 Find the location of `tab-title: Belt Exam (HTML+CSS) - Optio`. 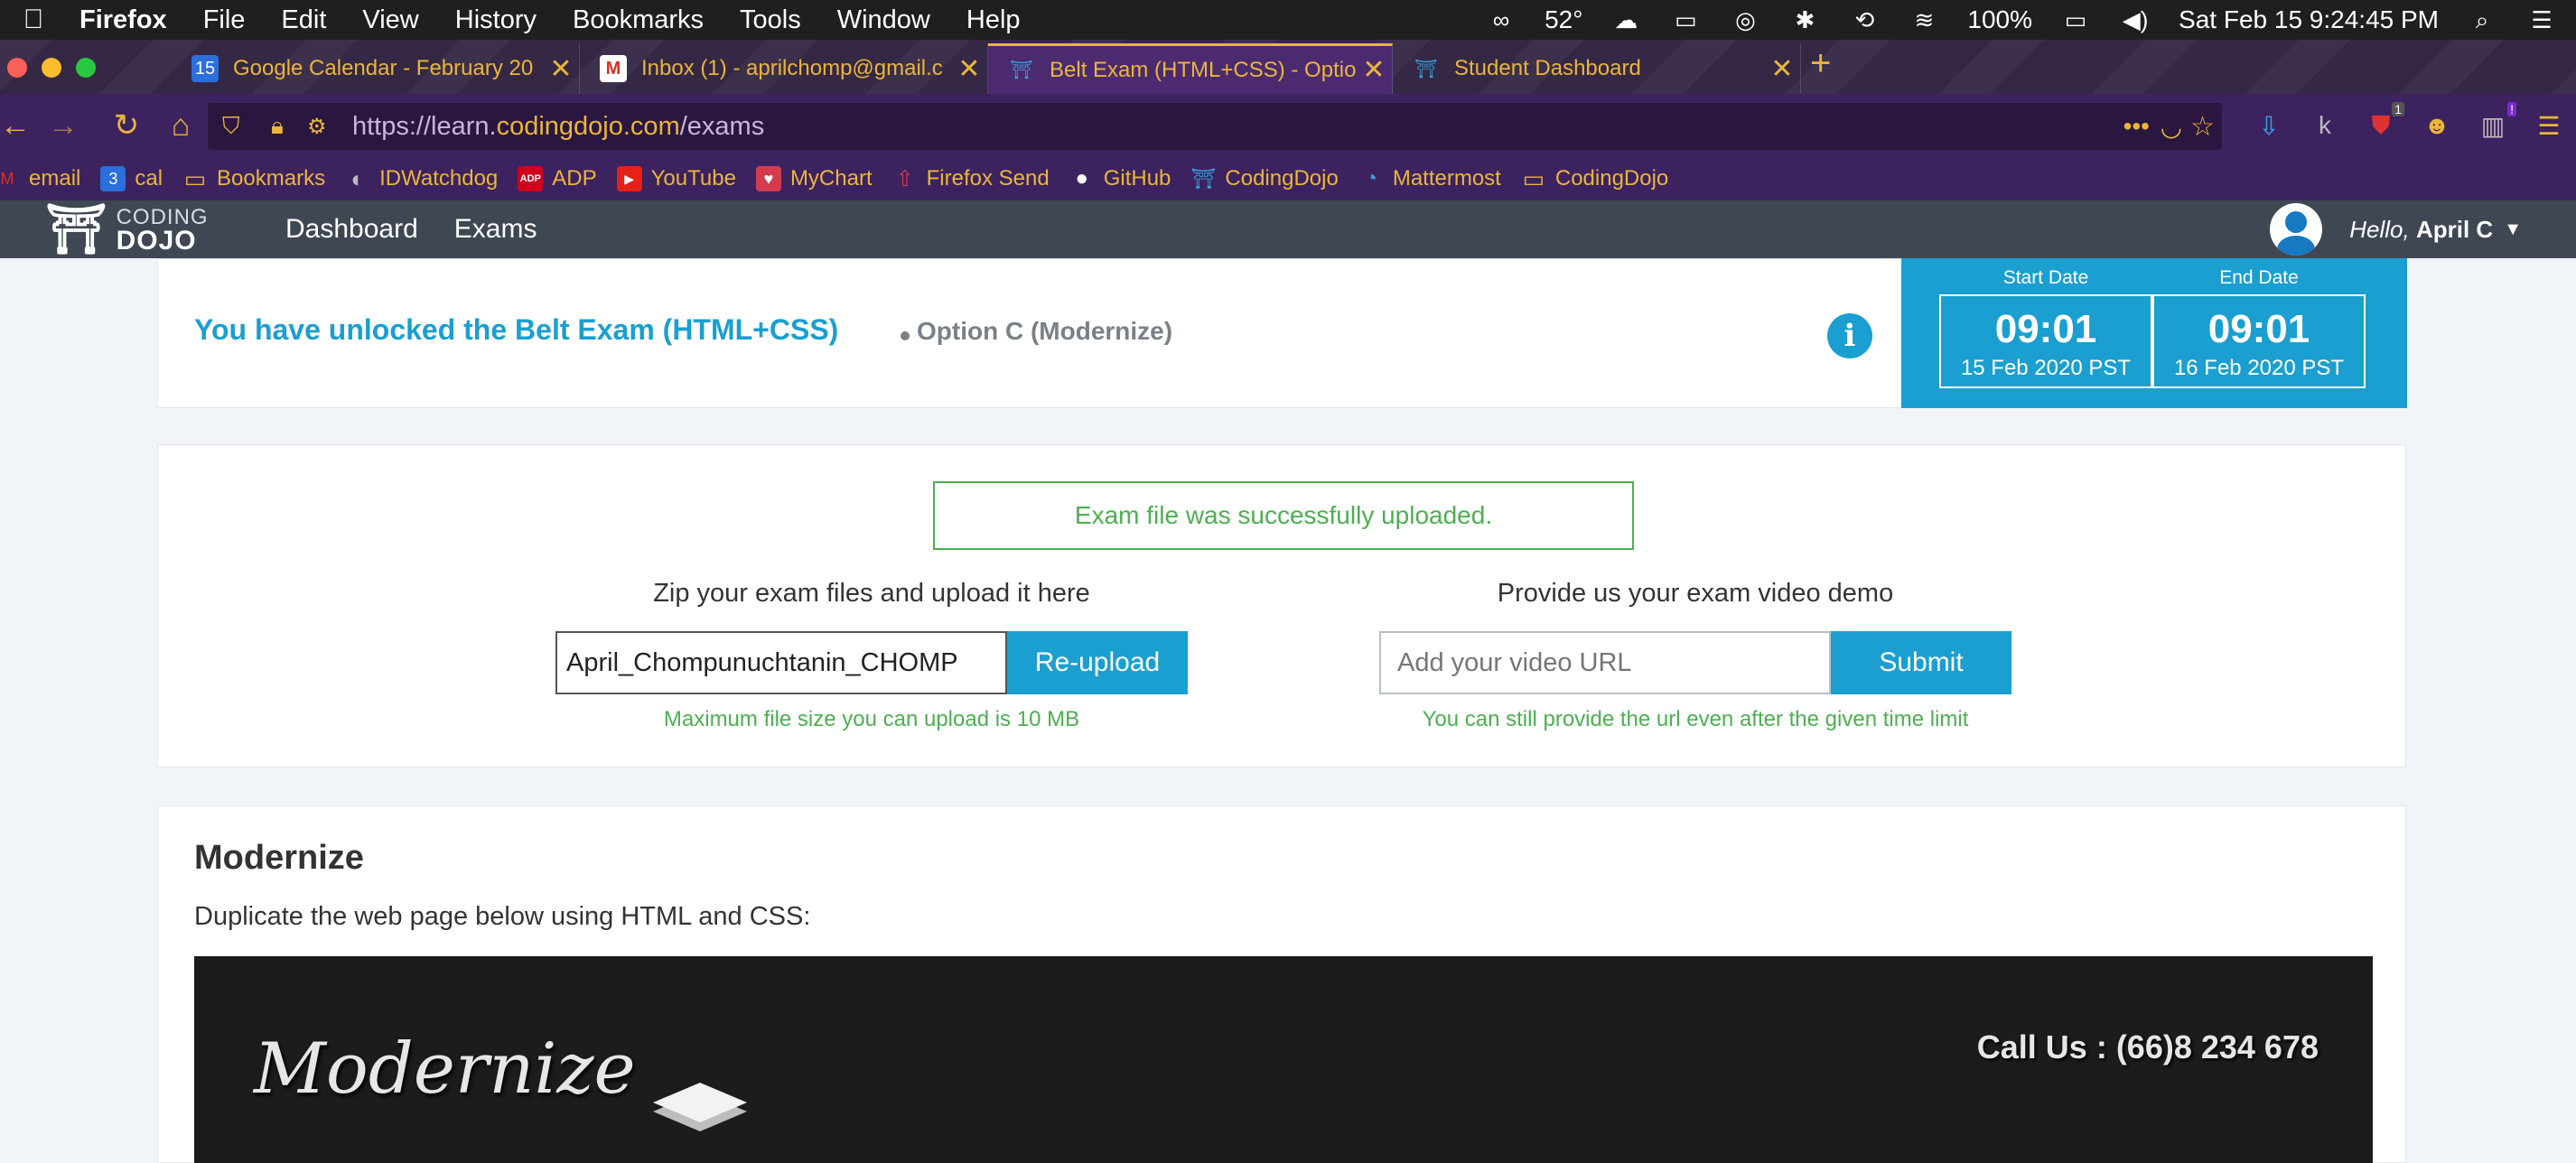

tab-title: Belt Exam (HTML+CSS) - Optio is located at coordinates (1203, 69).